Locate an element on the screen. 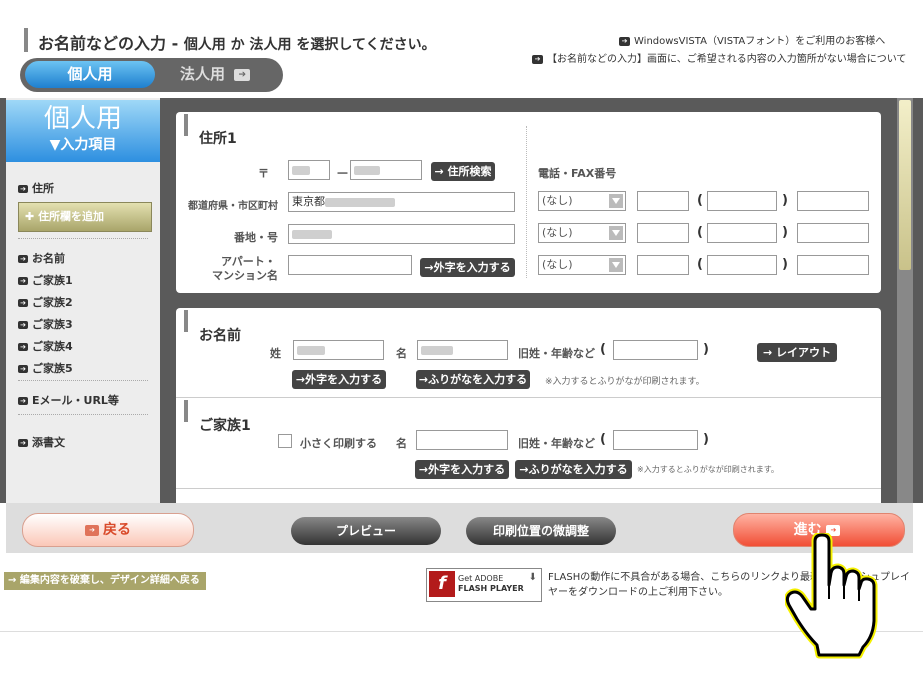  add-address-label: 住所欄を追加 is located at coordinates (71, 216).